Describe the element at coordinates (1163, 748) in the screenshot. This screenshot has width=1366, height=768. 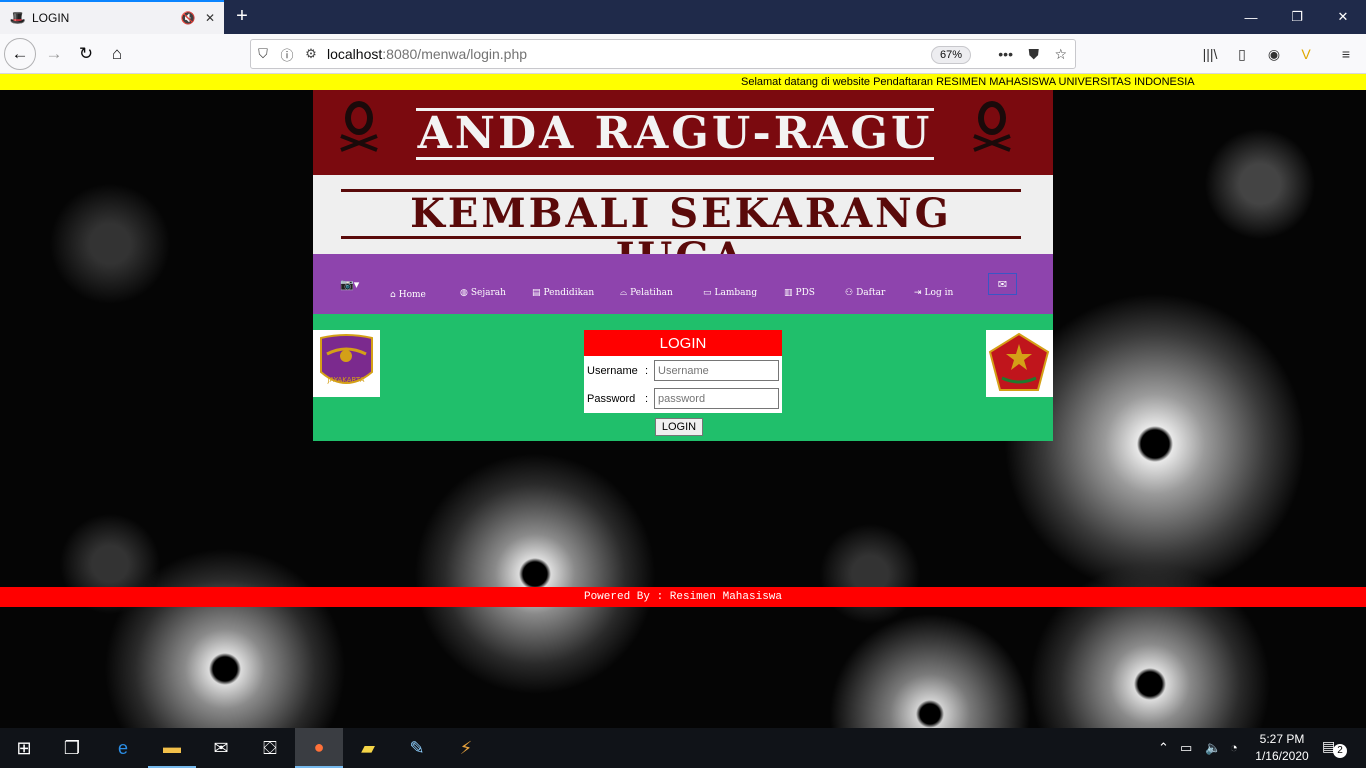
I see `show-hidden-icons-icon: ⌃` at that location.